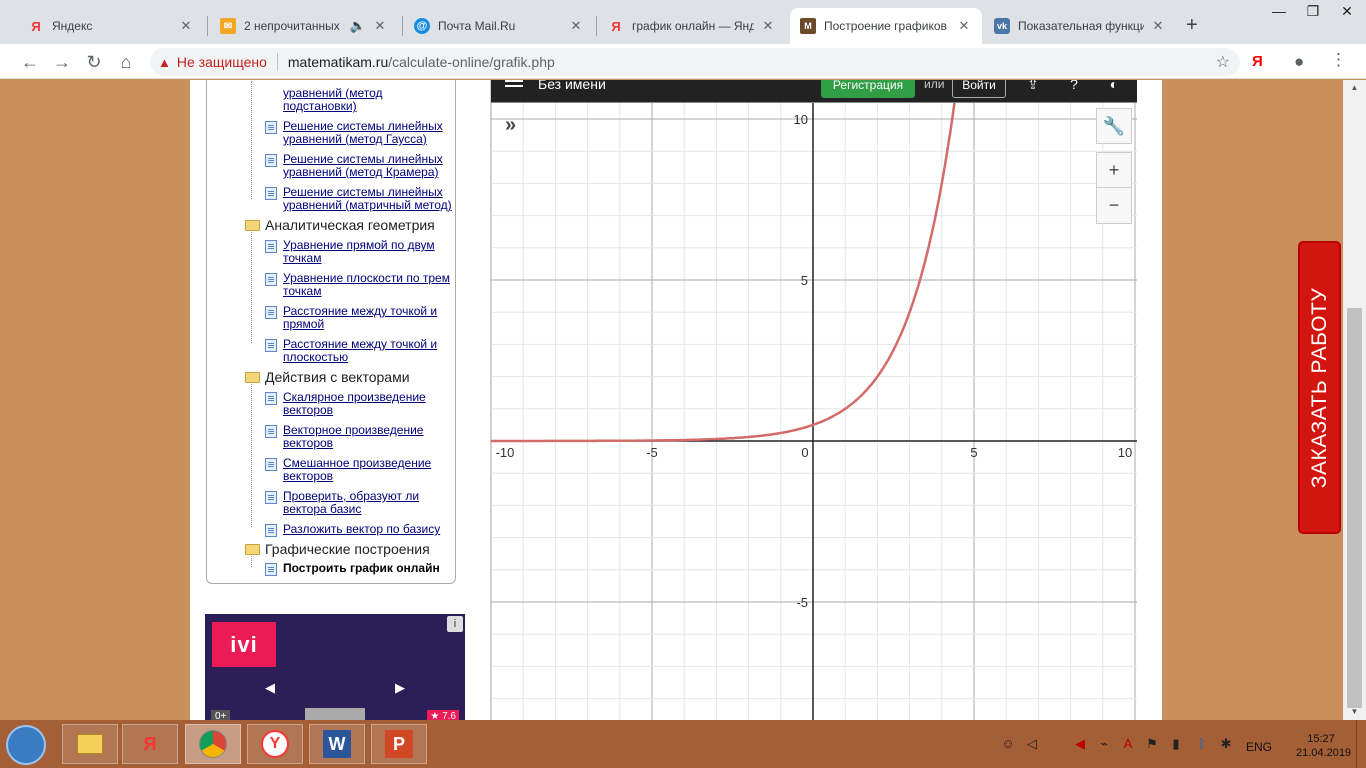  I want to click on maximize-button: ❐, so click(1313, 12).